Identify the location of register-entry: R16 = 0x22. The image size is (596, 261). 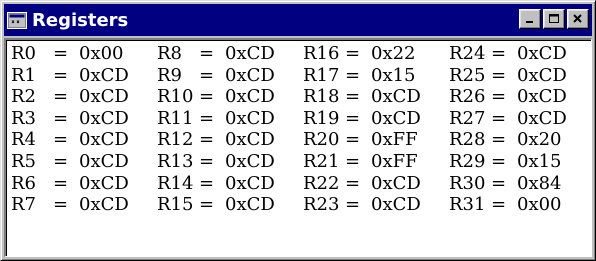
(376, 54).